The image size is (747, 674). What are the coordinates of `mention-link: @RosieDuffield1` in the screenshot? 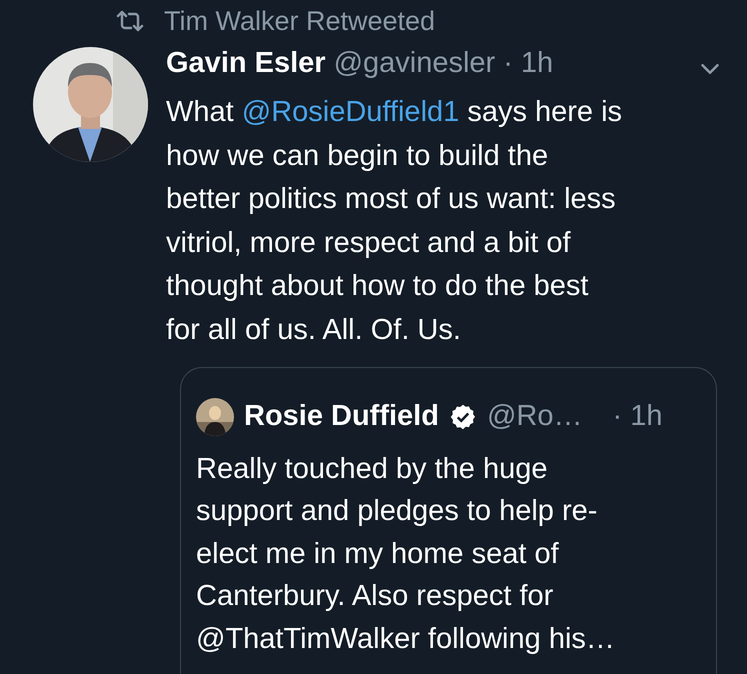 It's located at (351, 112).